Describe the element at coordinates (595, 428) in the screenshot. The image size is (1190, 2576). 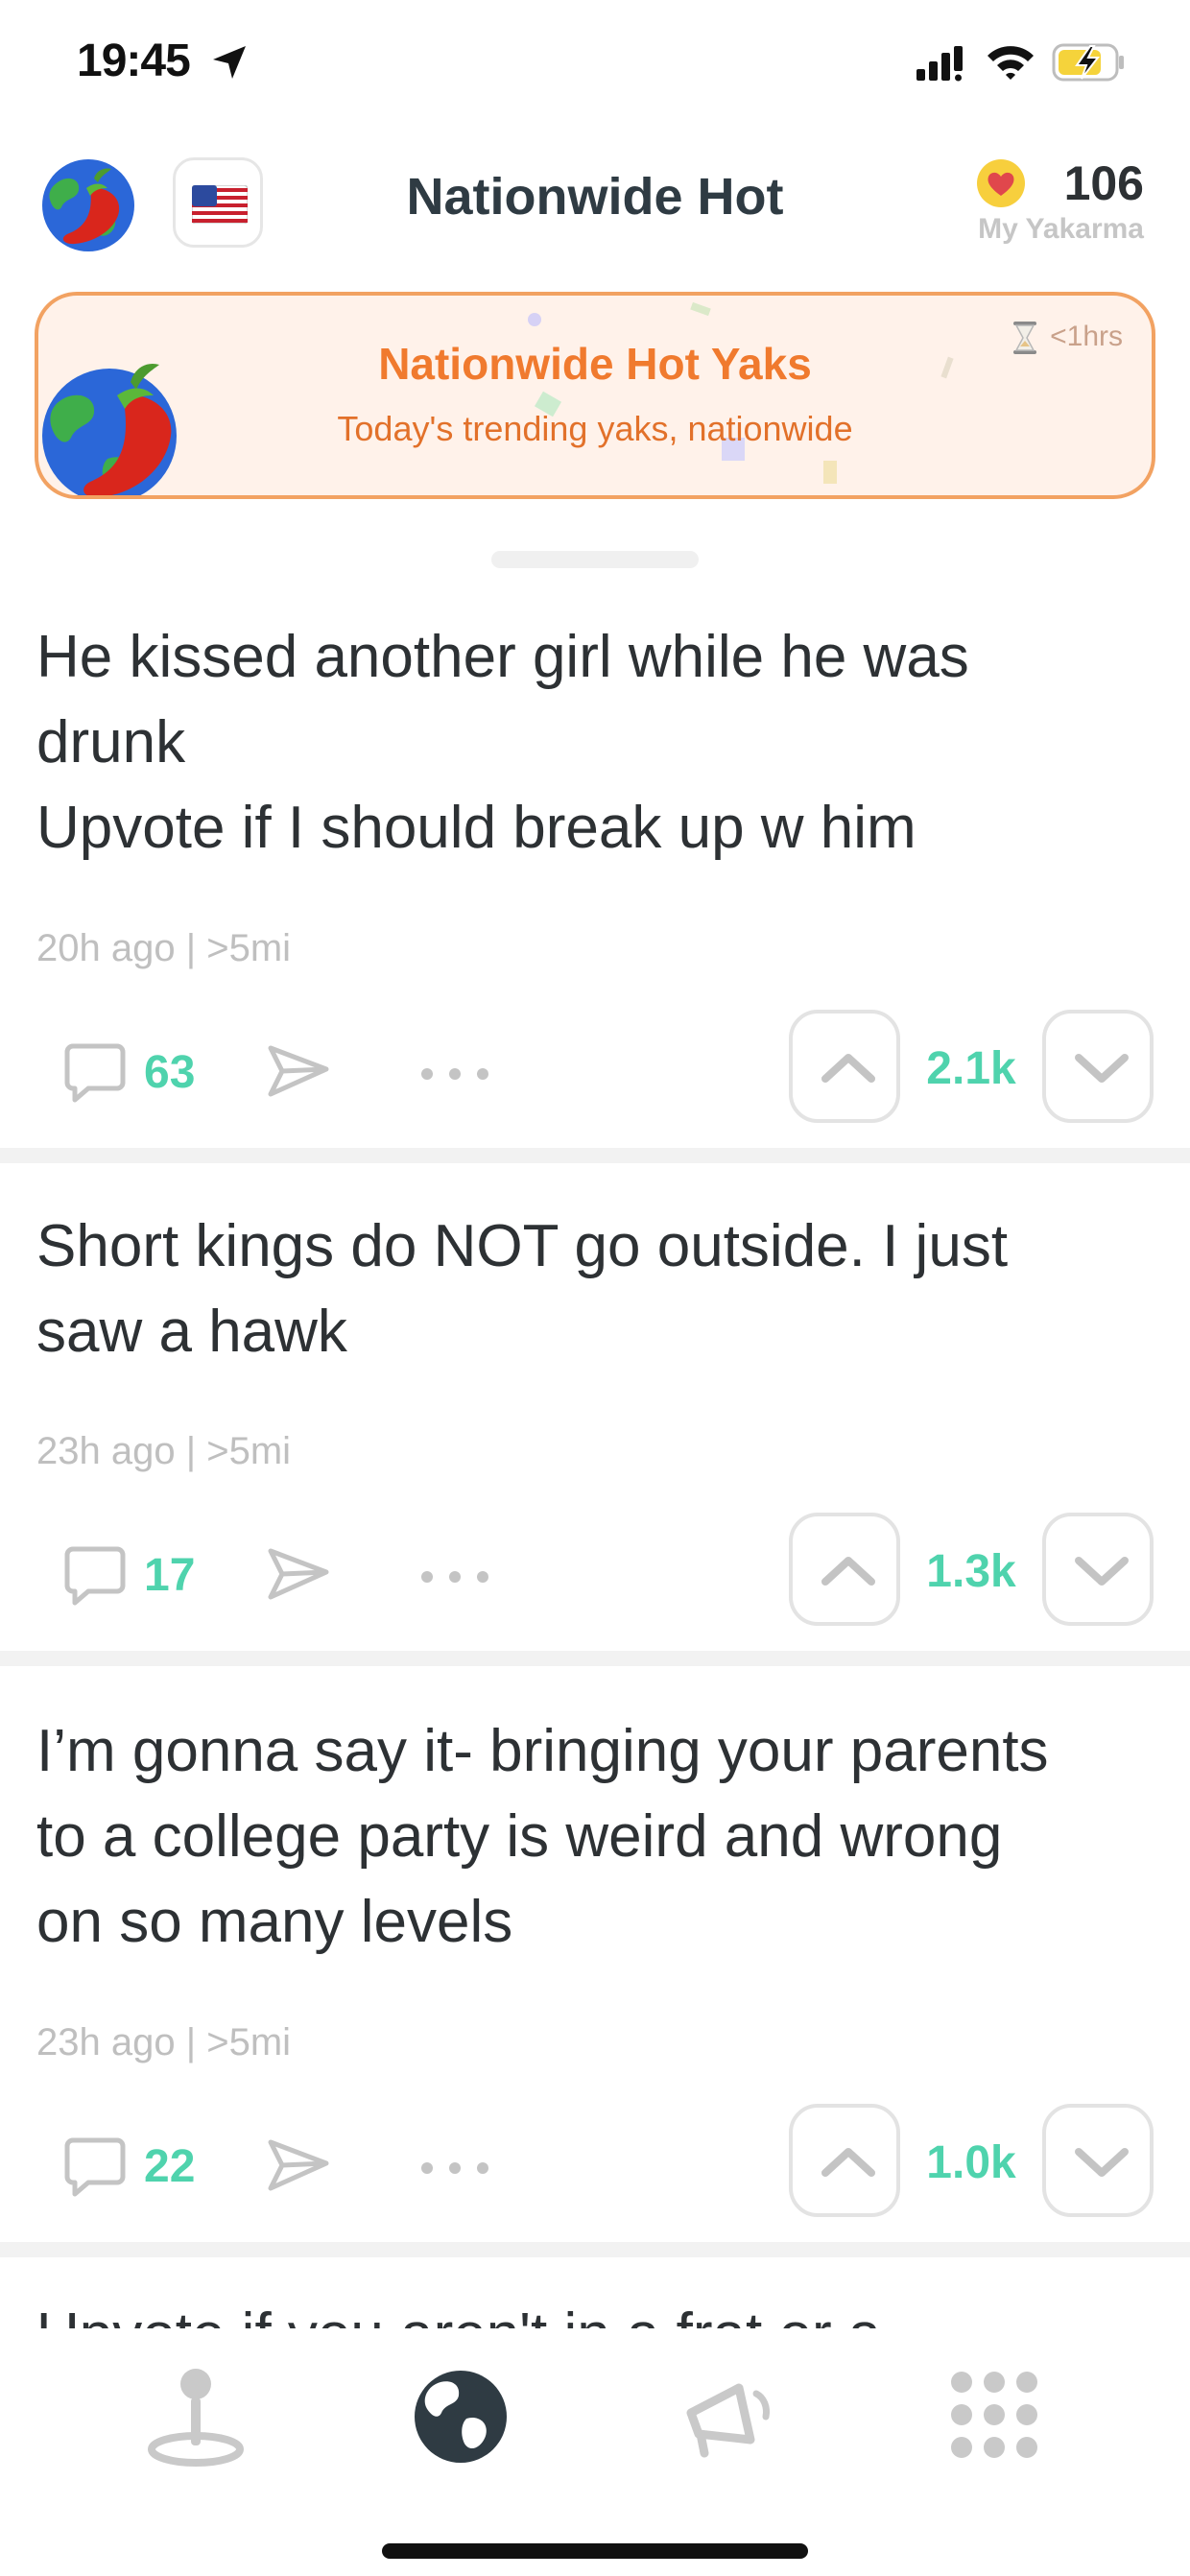
I see `banner-subtitle: Today's trending yaks, nationwide` at that location.